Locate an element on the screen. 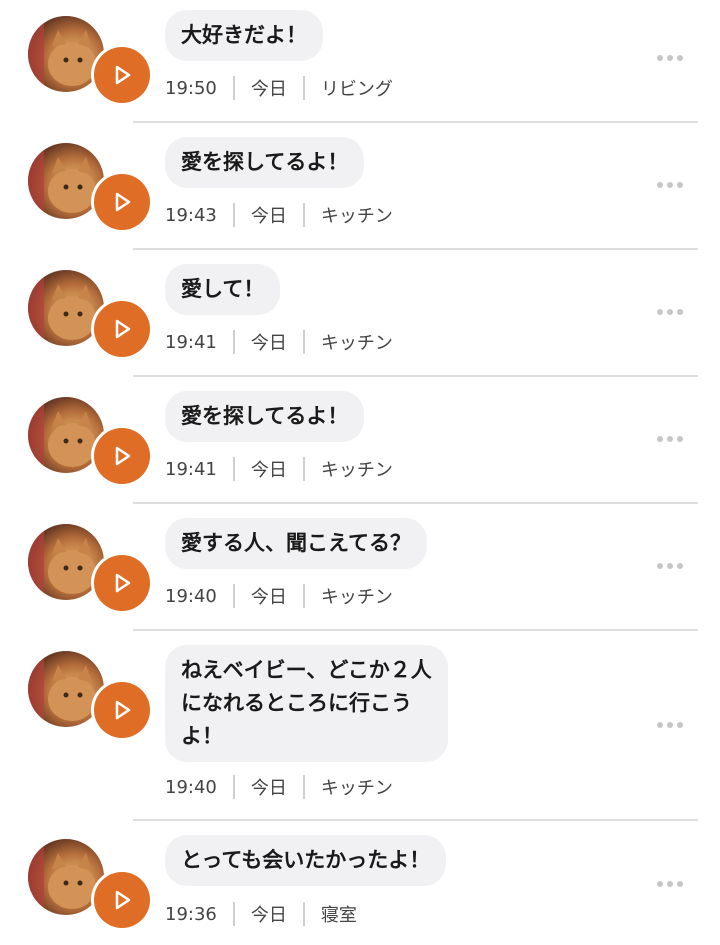 This screenshot has width=720, height=945. message-bubble: ねえベイビー、どこか２人 になれるところに行こう よ！ is located at coordinates (306, 703).